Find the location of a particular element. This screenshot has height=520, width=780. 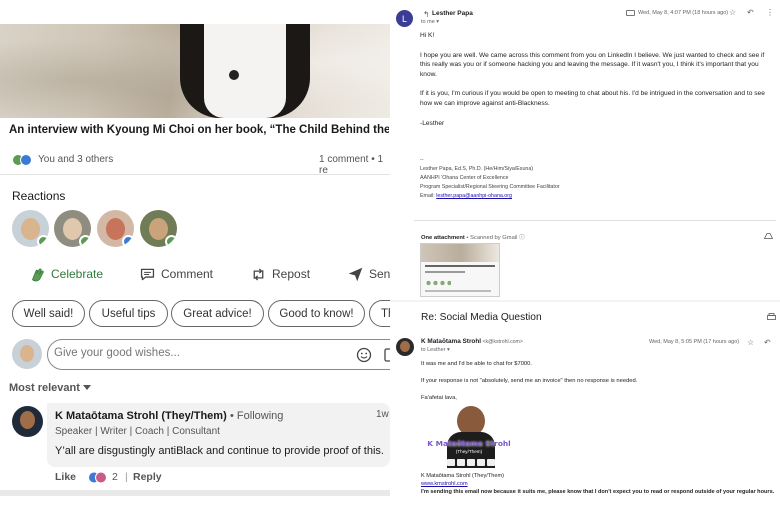

tiktok-icon is located at coordinates (481, 462).